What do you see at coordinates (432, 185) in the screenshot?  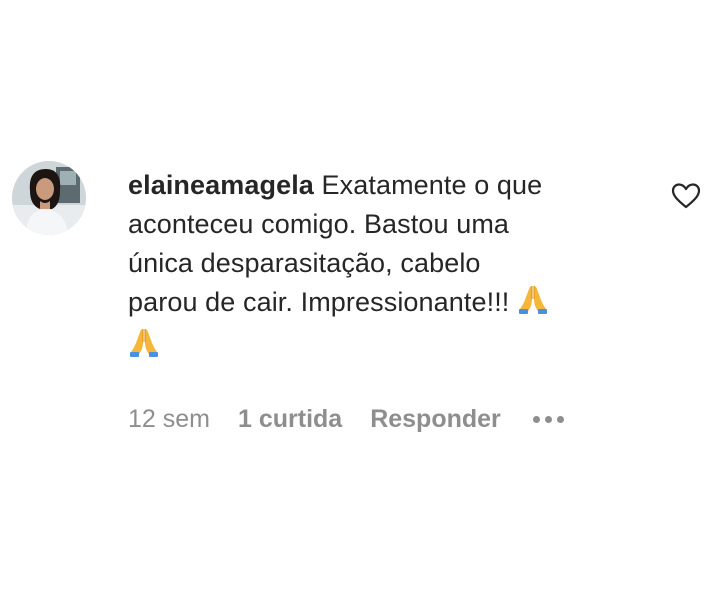 I see `comment-text-line-1: Exatamente o que` at bounding box center [432, 185].